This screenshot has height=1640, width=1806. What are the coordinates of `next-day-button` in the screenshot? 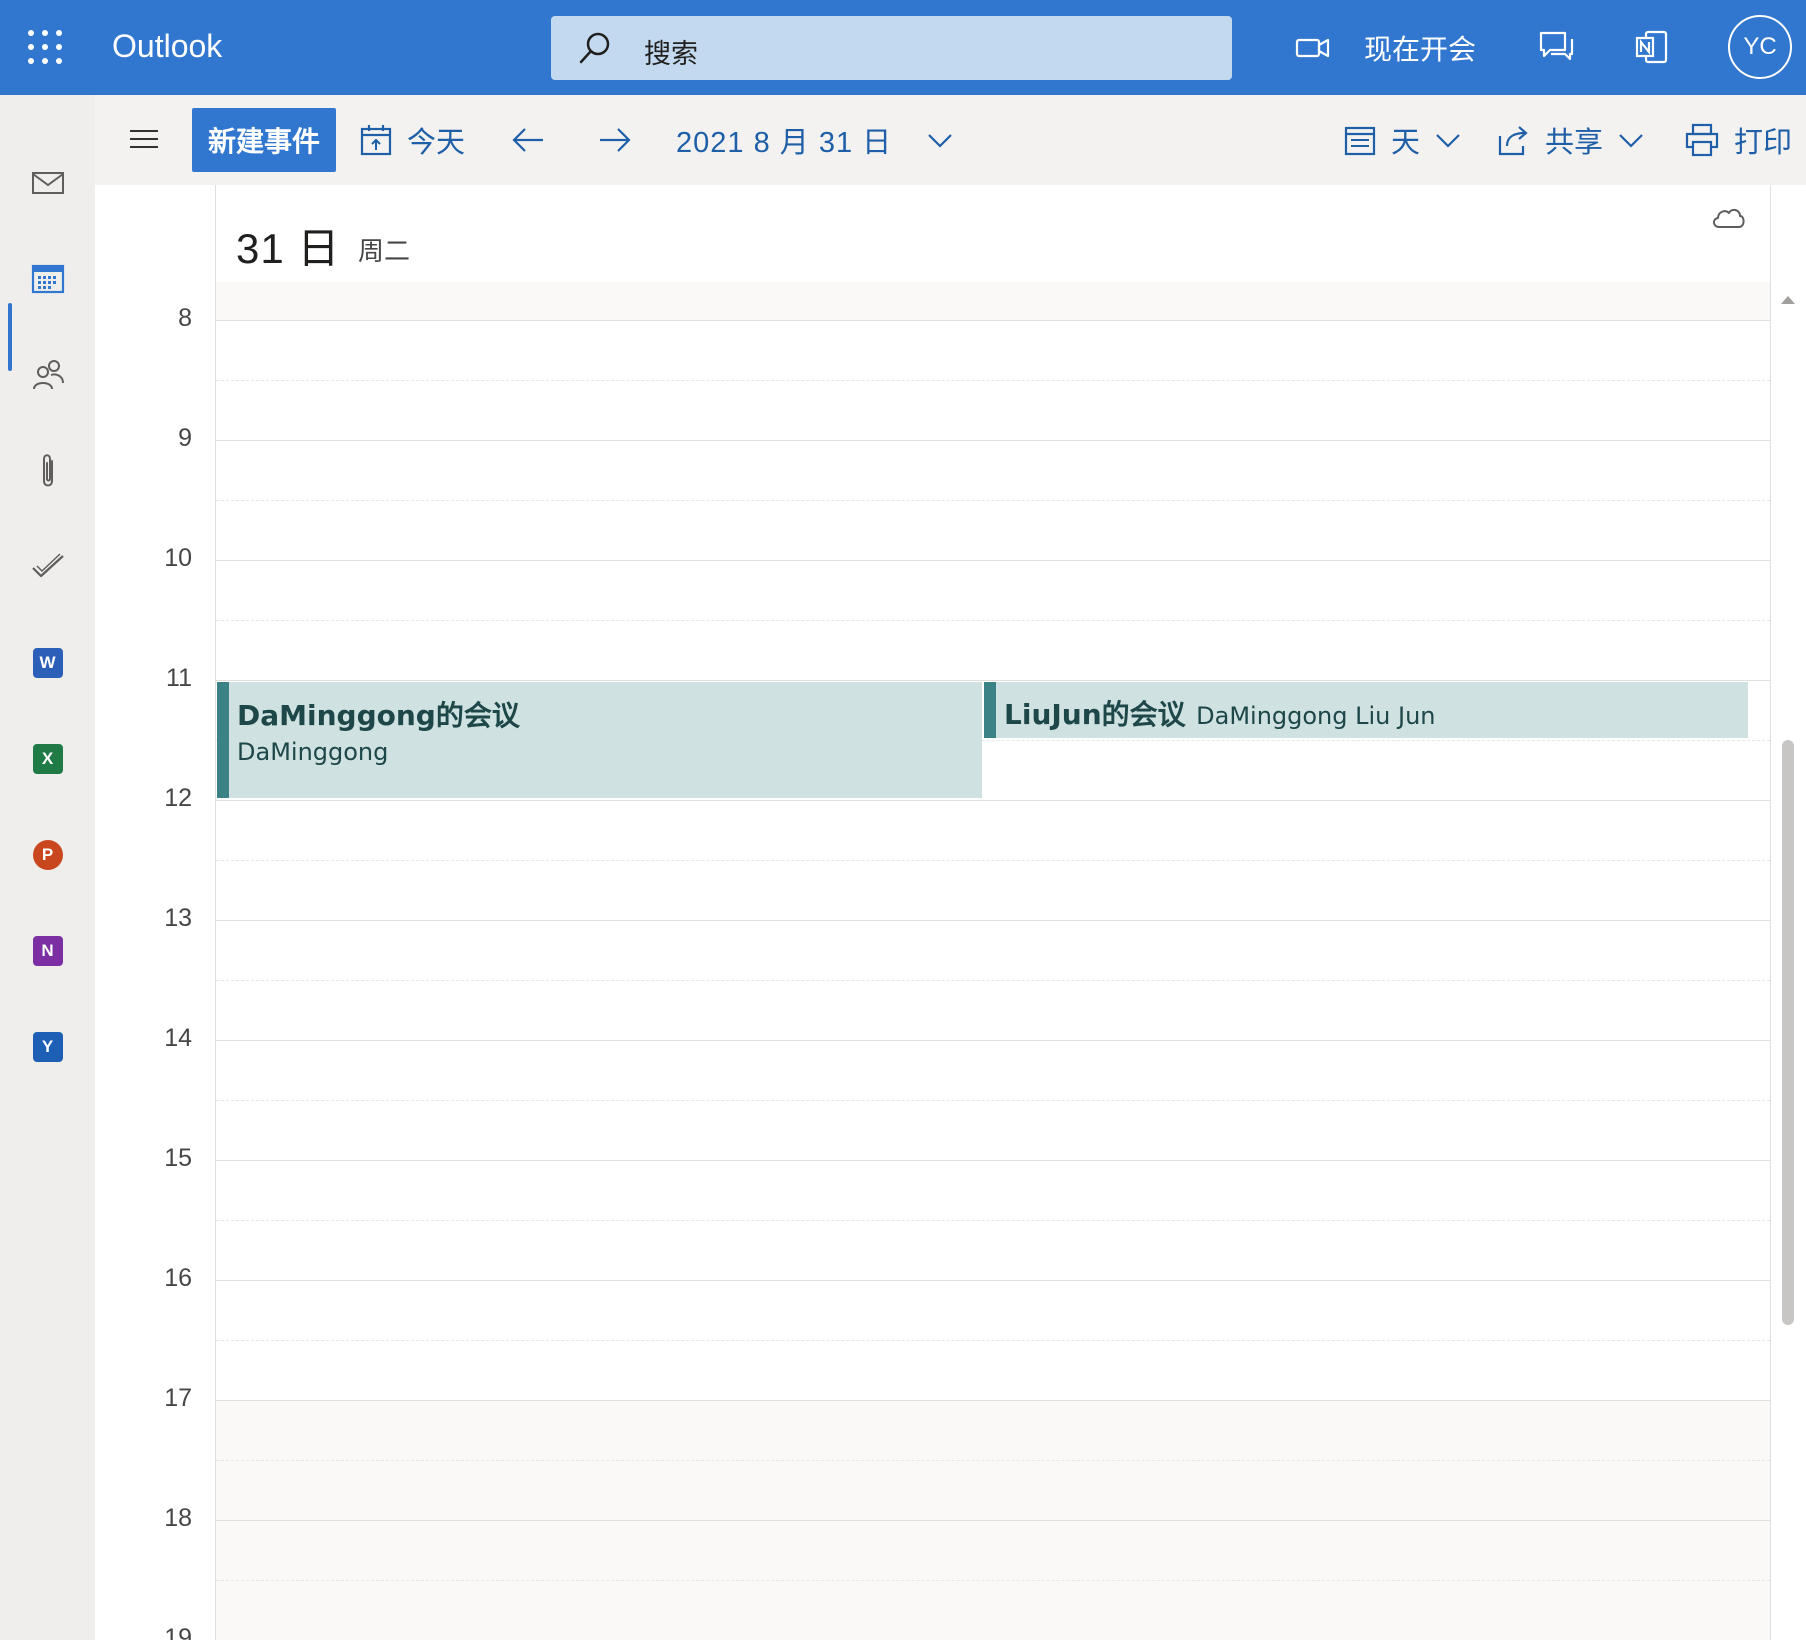 It's located at (615, 140).